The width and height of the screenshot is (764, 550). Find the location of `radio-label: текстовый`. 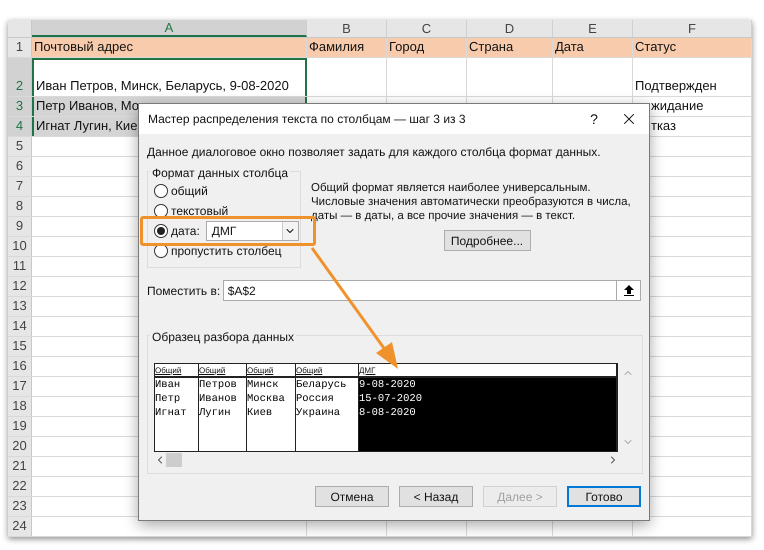

radio-label: текстовый is located at coordinates (199, 211).